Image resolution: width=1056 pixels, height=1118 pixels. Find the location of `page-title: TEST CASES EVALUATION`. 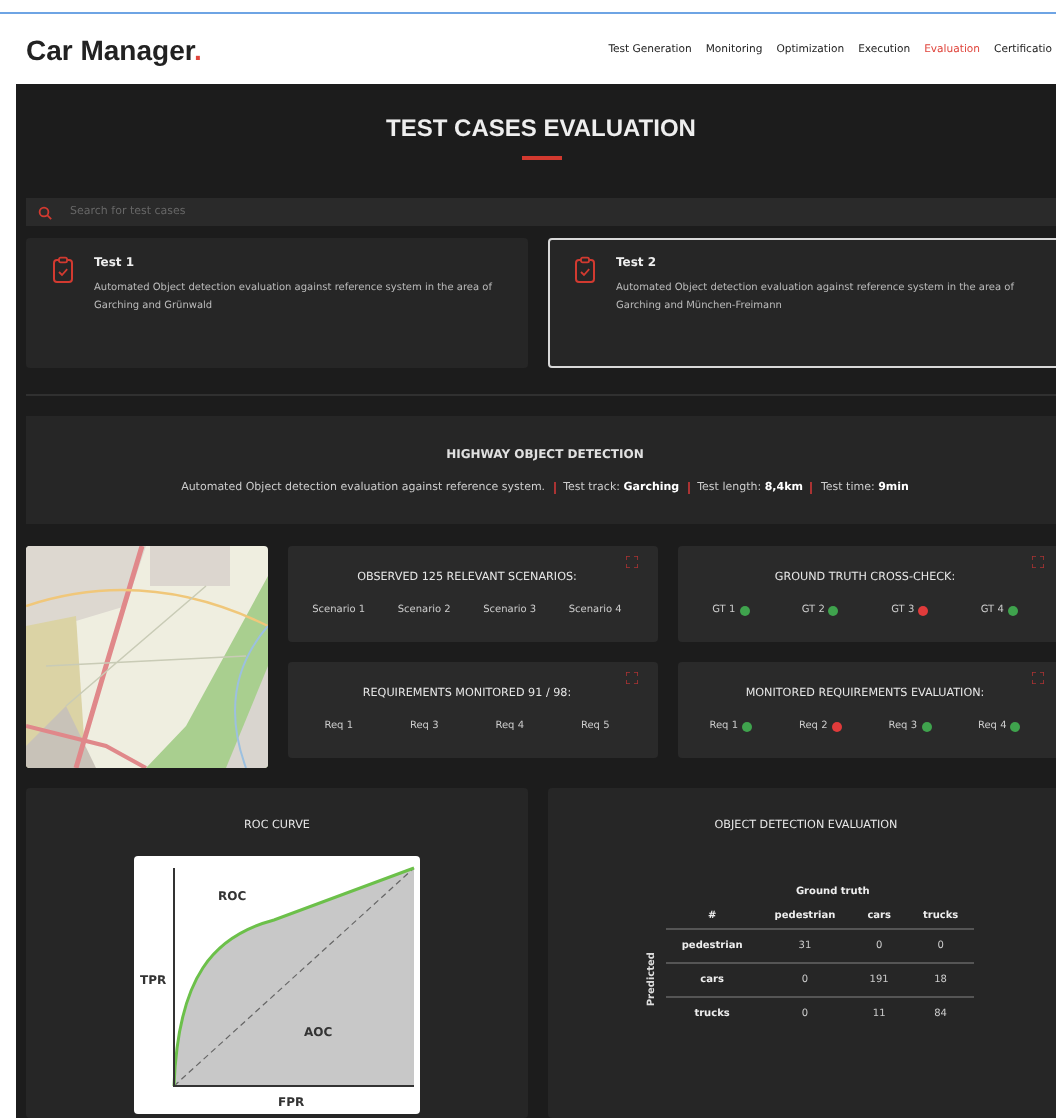

page-title: TEST CASES EVALUATION is located at coordinates (541, 128).